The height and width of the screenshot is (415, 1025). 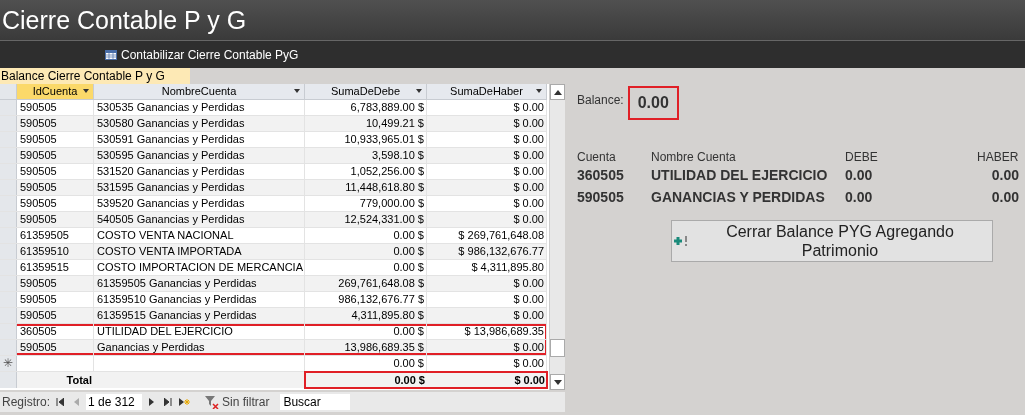 What do you see at coordinates (557, 348) in the screenshot?
I see `scroll-thumb` at bounding box center [557, 348].